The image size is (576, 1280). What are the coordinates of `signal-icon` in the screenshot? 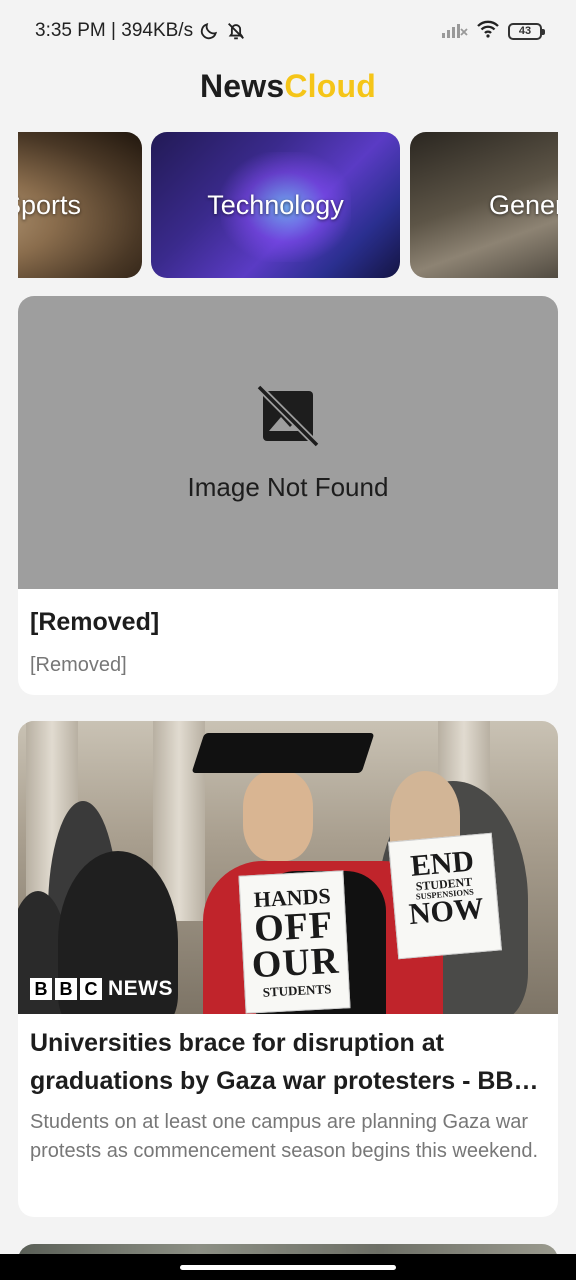 It's located at (454, 31).